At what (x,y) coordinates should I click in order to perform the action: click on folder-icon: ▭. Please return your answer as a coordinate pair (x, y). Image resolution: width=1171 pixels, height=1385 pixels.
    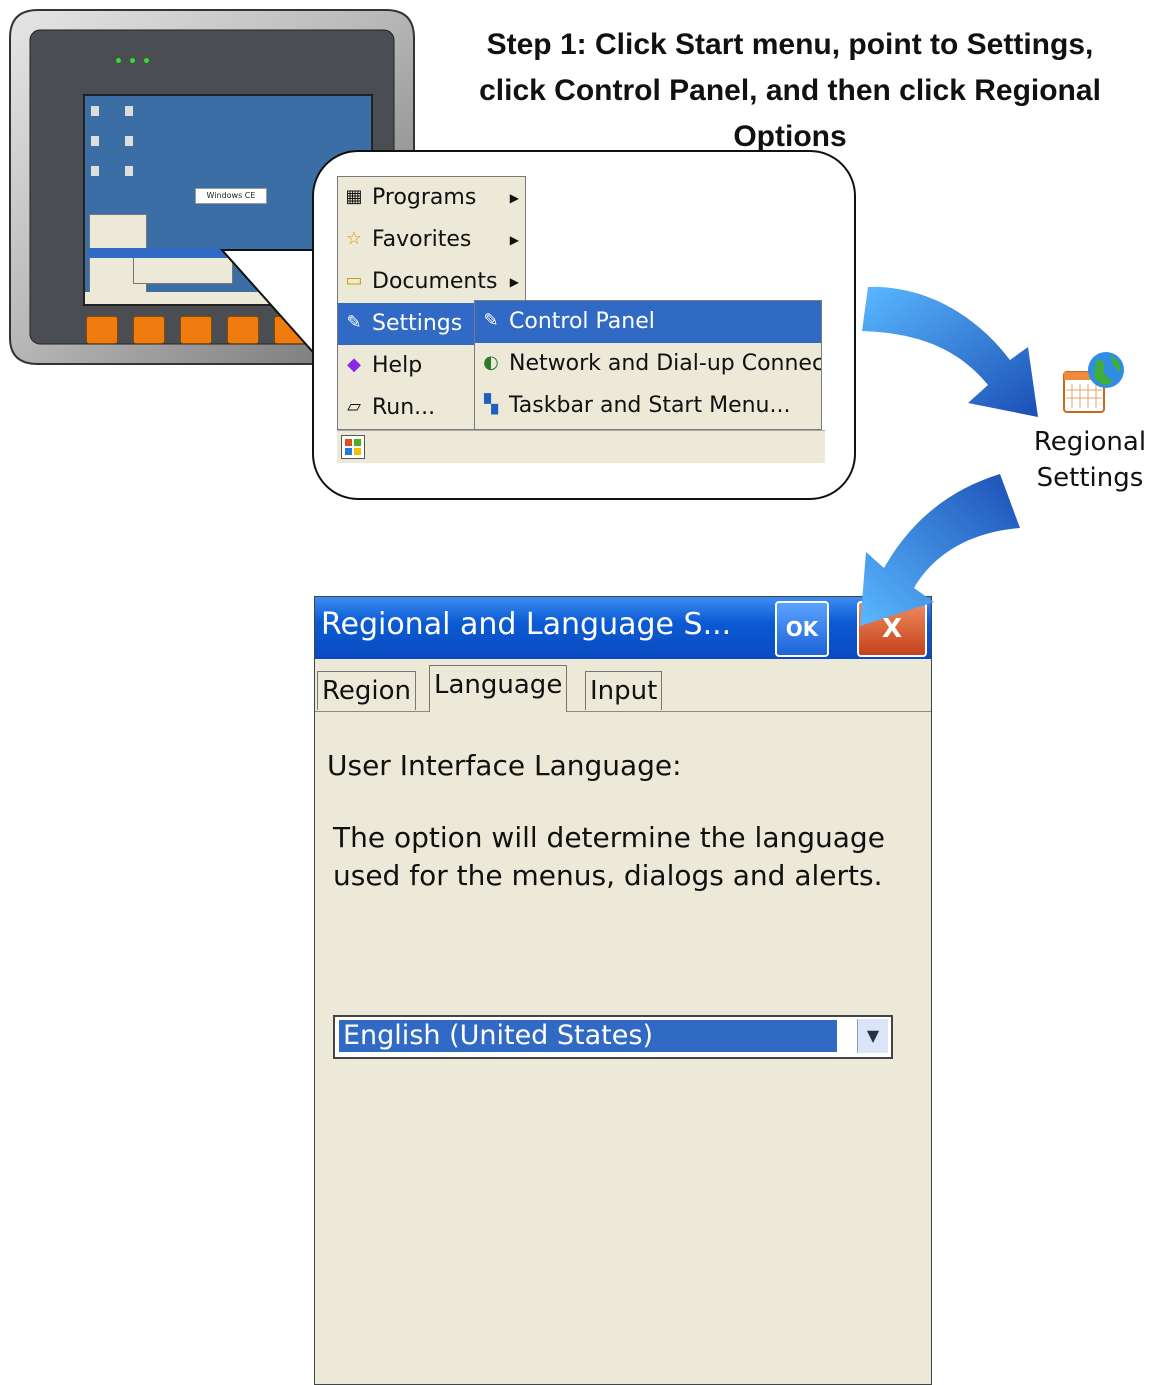
    Looking at the image, I should click on (354, 280).